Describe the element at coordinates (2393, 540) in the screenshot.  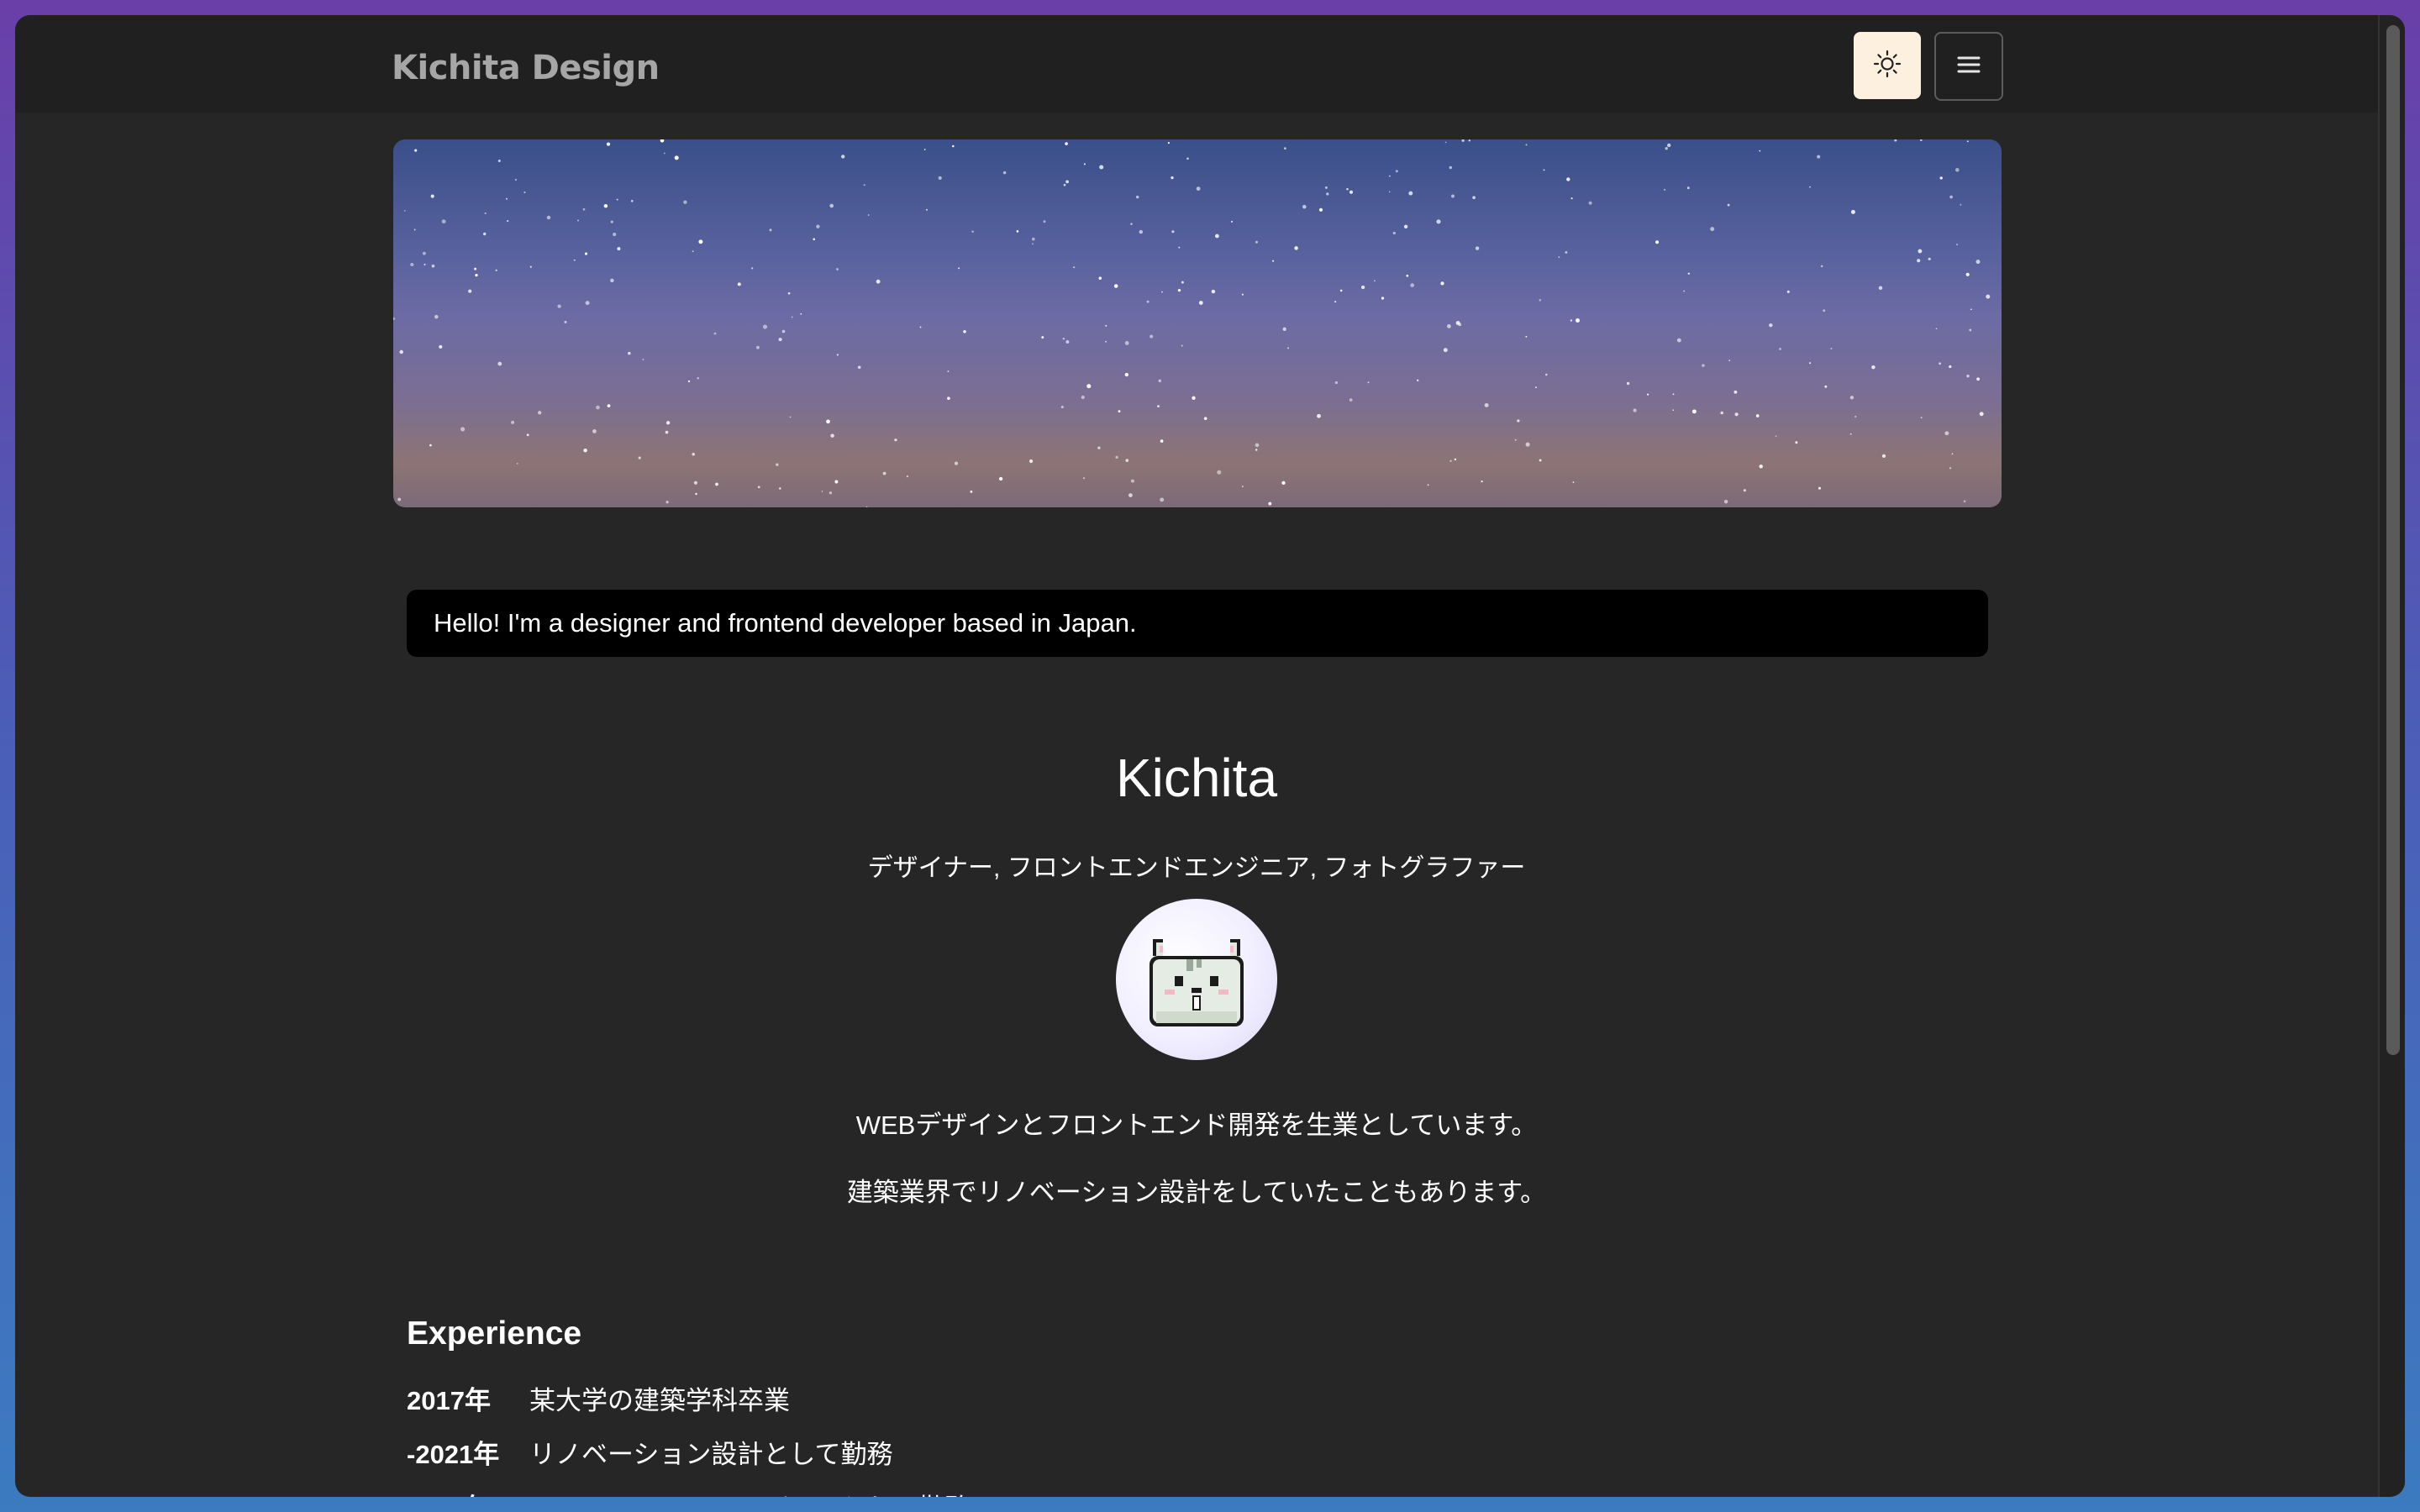
I see `scrollbar-thumb` at that location.